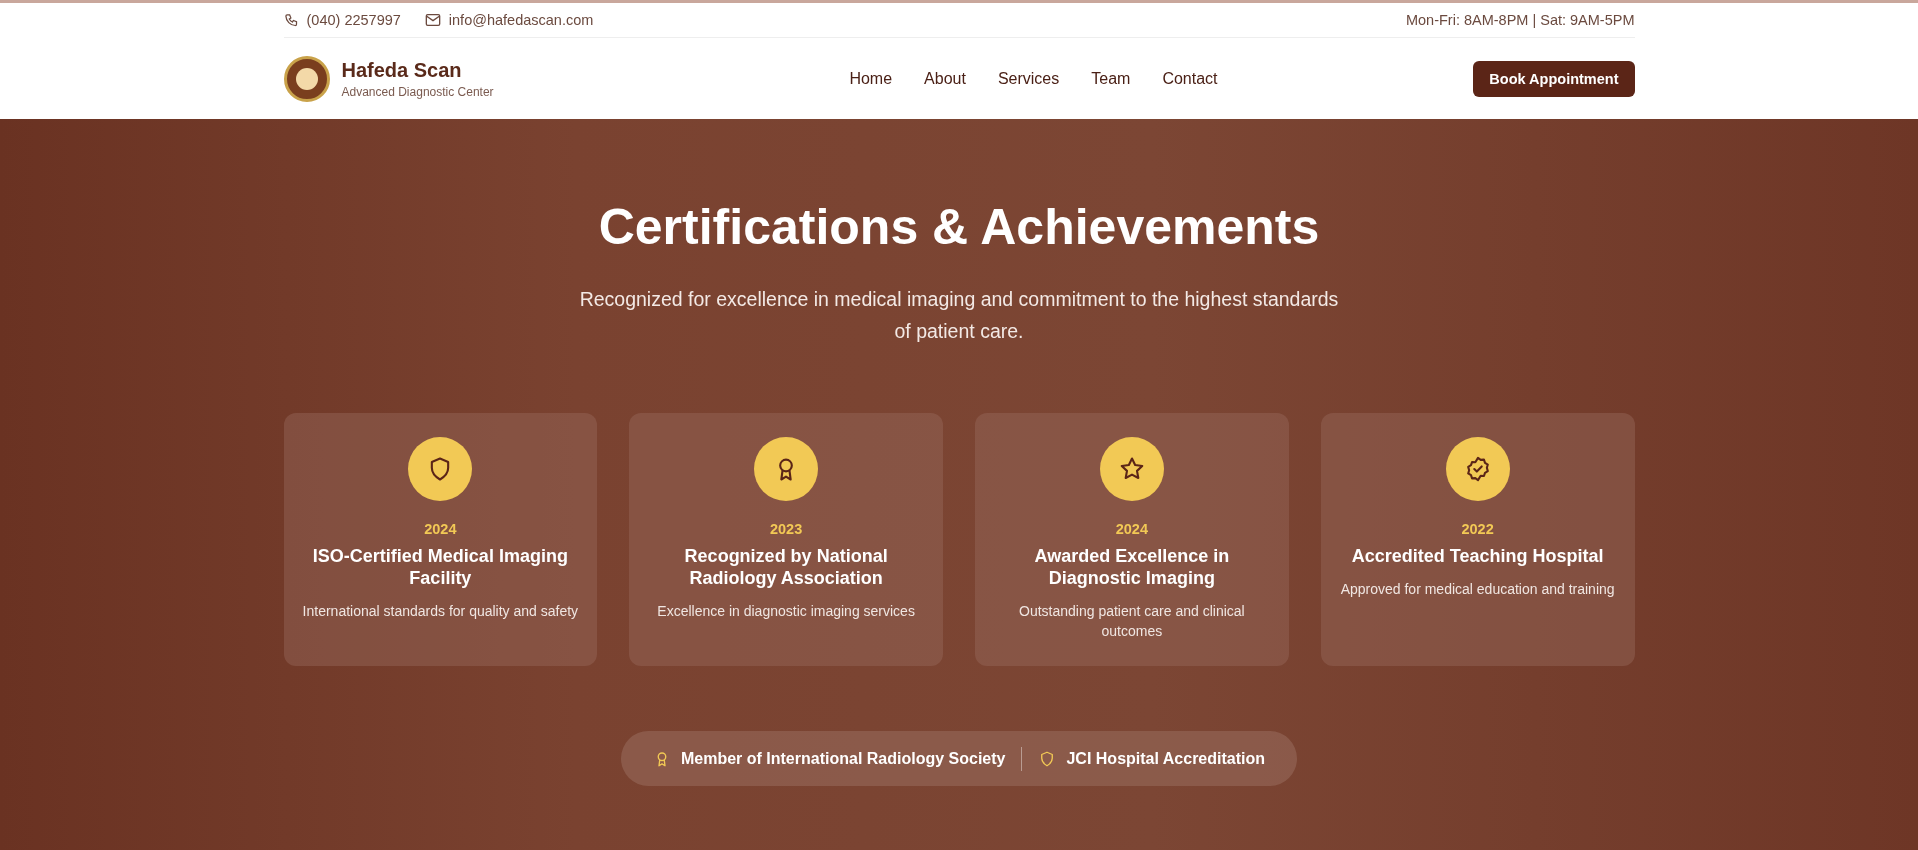 This screenshot has height=850, width=1918. What do you see at coordinates (440, 567) in the screenshot?
I see `achievement-title: ISO-Certified Medical Imaging Facility` at bounding box center [440, 567].